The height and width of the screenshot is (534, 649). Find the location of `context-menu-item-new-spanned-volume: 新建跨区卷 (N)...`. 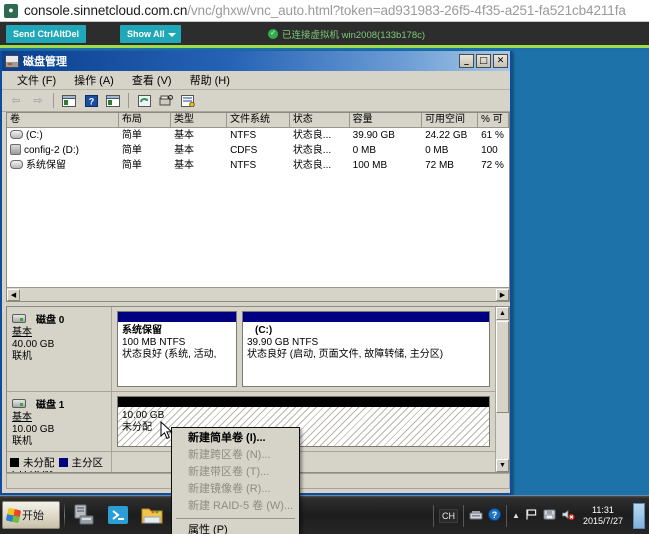

context-menu-item-new-spanned-volume: 新建跨区卷 (N)... is located at coordinates (229, 455).